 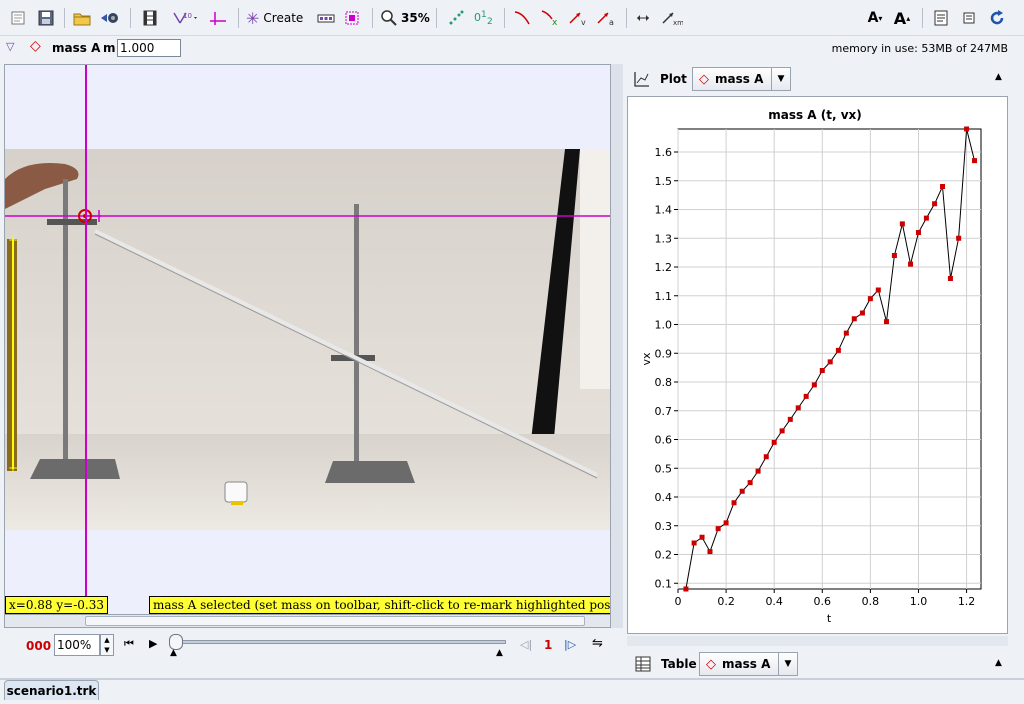 I want to click on maximize-table-icon: ▲, so click(x=998, y=663).